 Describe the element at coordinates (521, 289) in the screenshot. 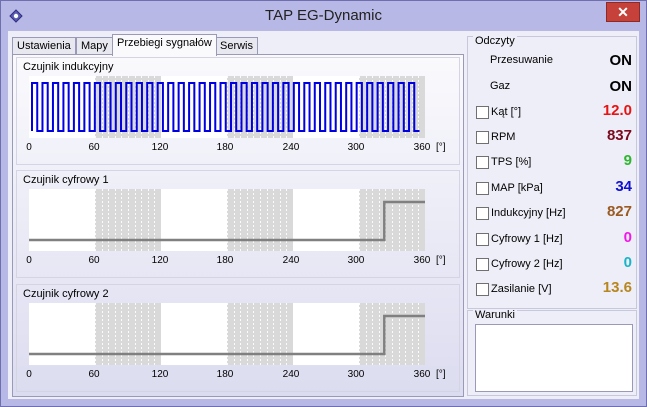

I see `reading-label: Zasilanie [V]` at that location.